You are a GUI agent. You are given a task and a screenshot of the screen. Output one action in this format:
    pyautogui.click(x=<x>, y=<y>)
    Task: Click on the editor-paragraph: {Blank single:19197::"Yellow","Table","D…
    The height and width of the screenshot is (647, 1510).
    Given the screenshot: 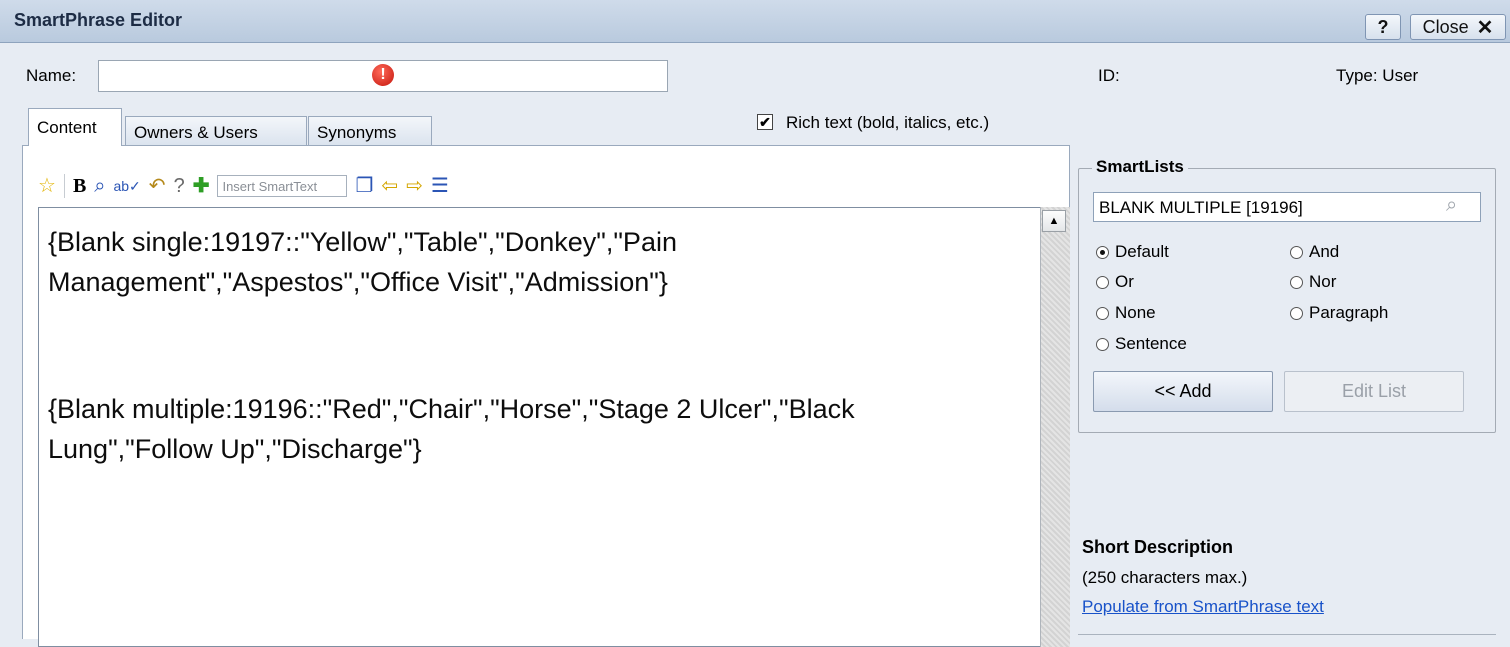 What is the action you would take?
    pyautogui.click(x=362, y=262)
    